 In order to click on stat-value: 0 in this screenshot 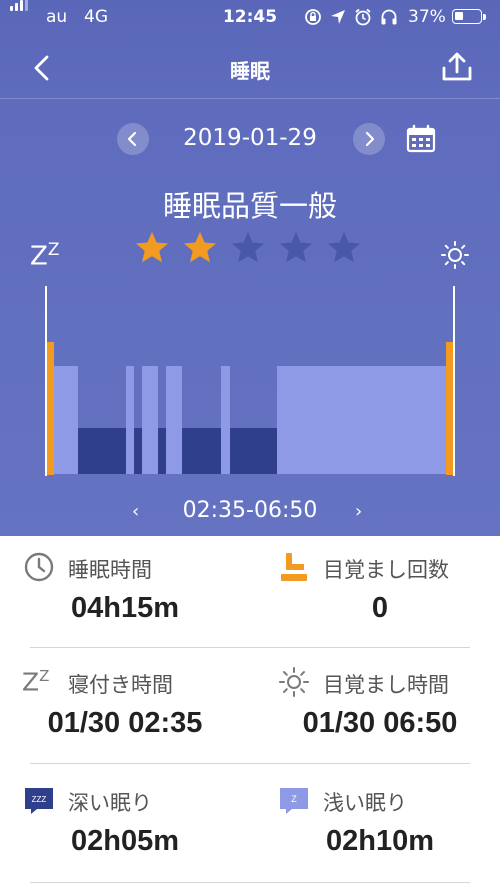, I will do `click(380, 608)`.